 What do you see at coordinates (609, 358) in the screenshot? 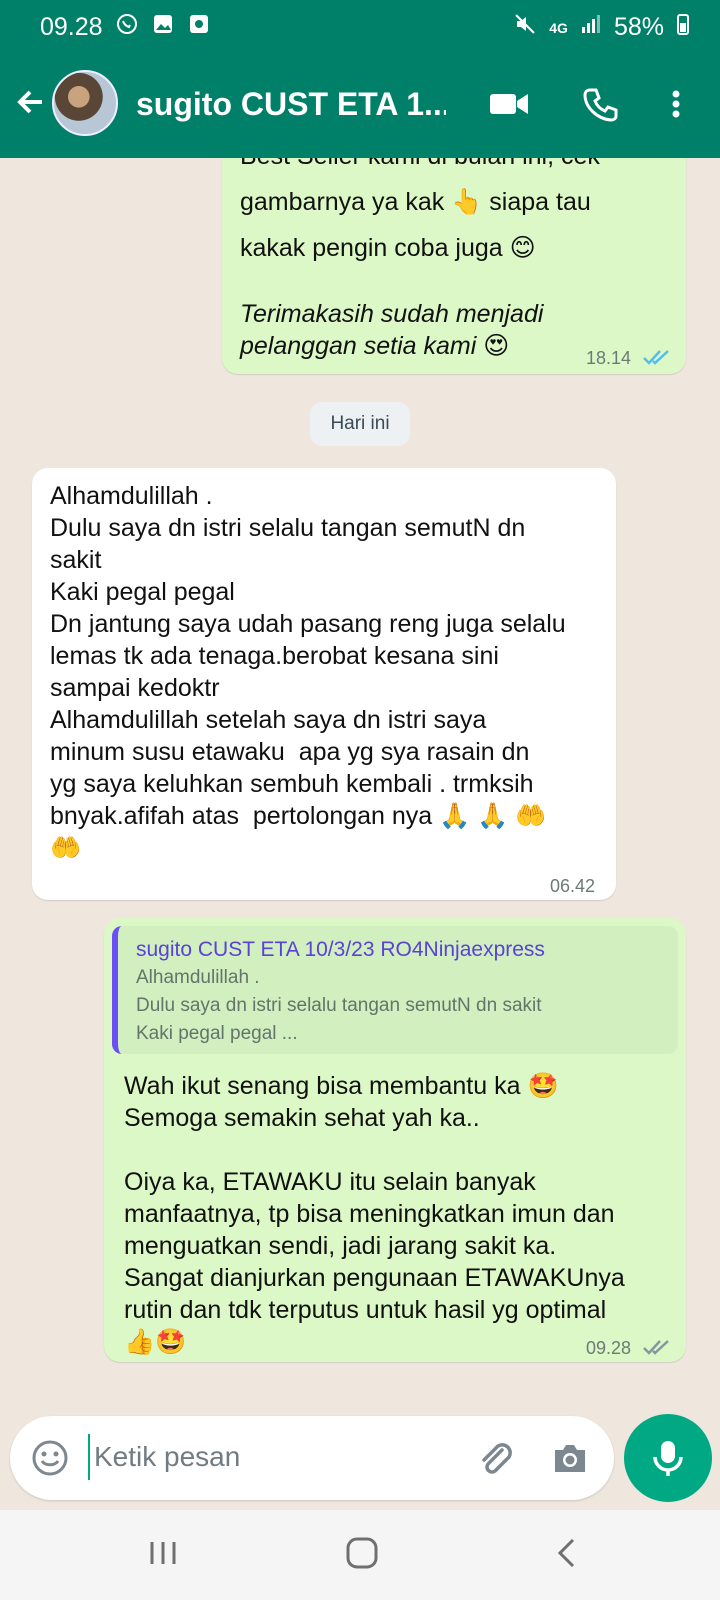
I see `message-time: 18.14` at bounding box center [609, 358].